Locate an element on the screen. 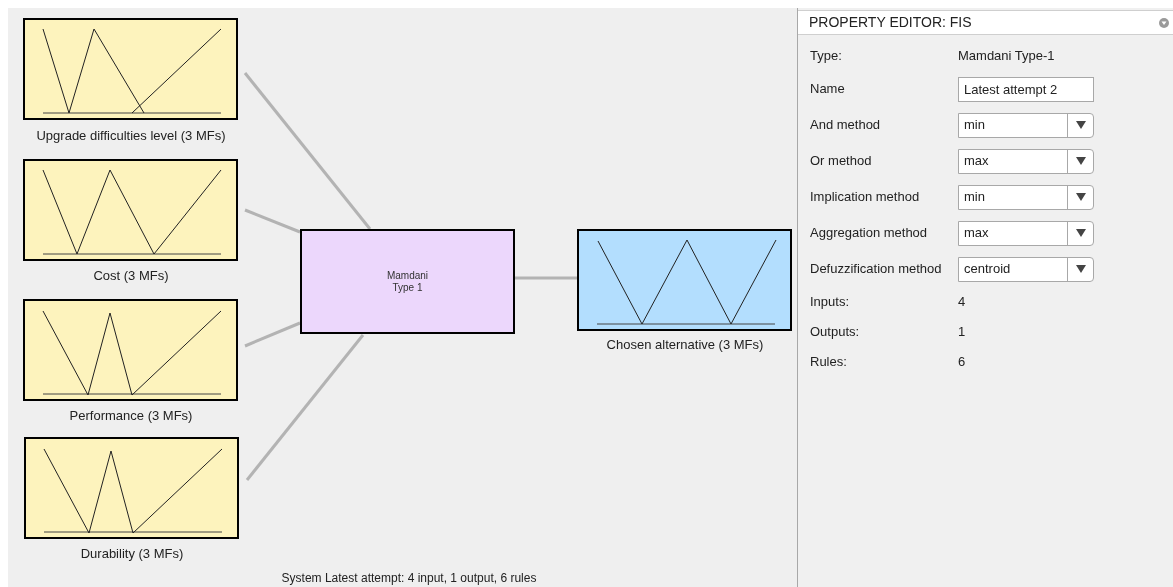  input-label: Upgrade difficulties level (3 MFs) is located at coordinates (131, 136).